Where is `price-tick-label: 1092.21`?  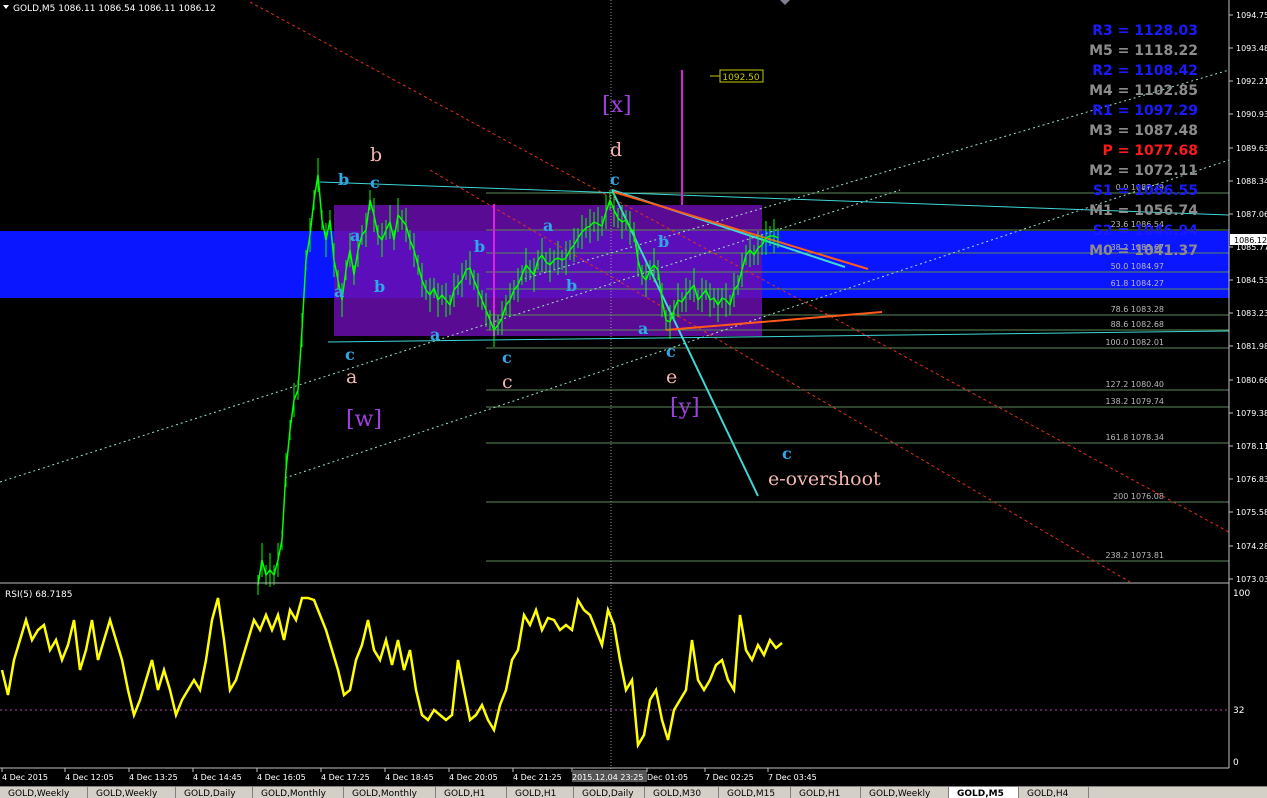
price-tick-label: 1092.21 is located at coordinates (1251, 81).